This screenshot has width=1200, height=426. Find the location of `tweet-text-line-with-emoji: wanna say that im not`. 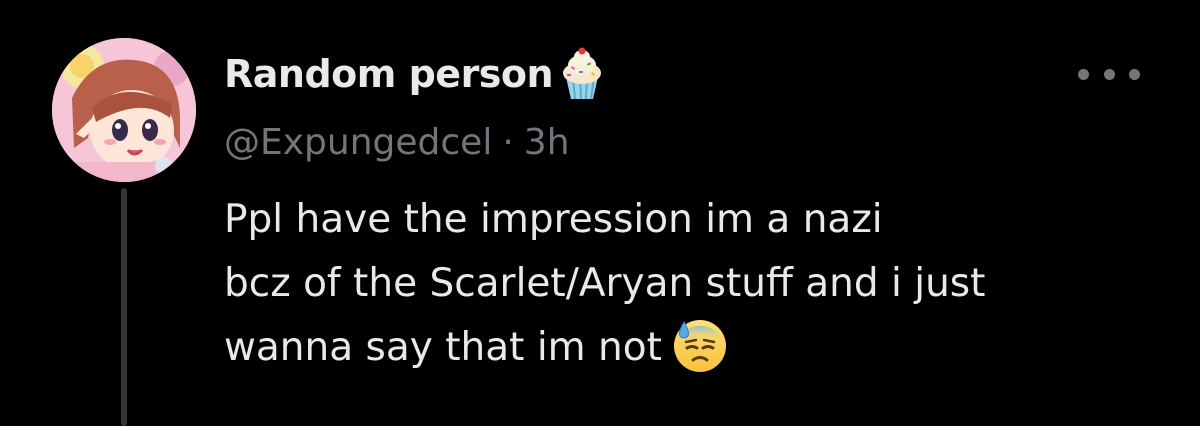

tweet-text-line-with-emoji: wanna say that im not is located at coordinates (699, 348).